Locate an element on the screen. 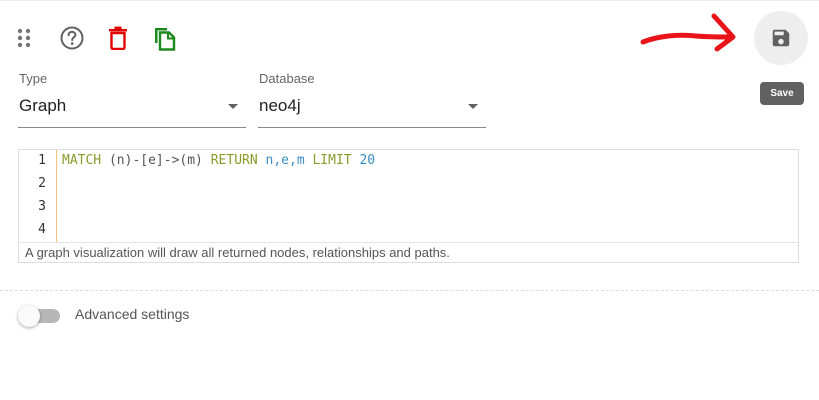  save-icon is located at coordinates (781, 38).